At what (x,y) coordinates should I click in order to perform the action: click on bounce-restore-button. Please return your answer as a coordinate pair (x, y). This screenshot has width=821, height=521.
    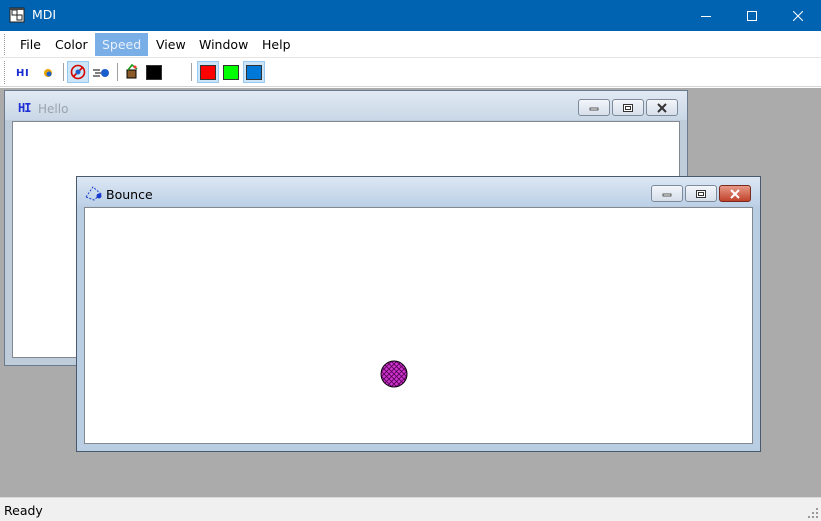
    Looking at the image, I should click on (701, 193).